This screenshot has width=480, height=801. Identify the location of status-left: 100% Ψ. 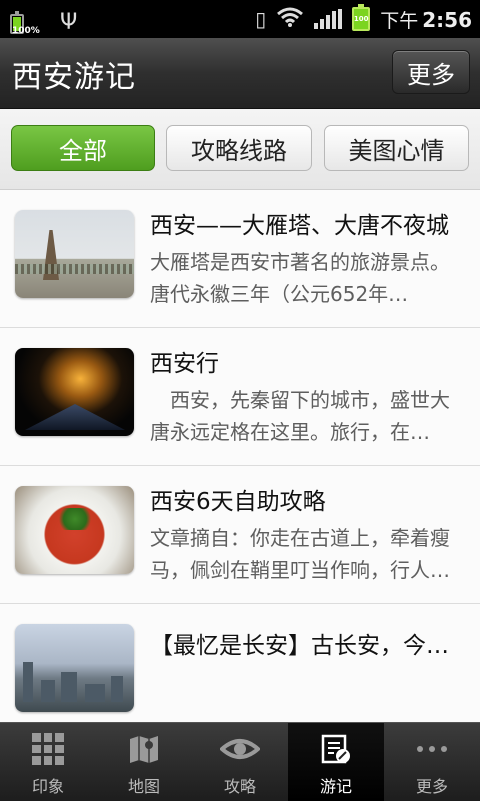
(44, 20).